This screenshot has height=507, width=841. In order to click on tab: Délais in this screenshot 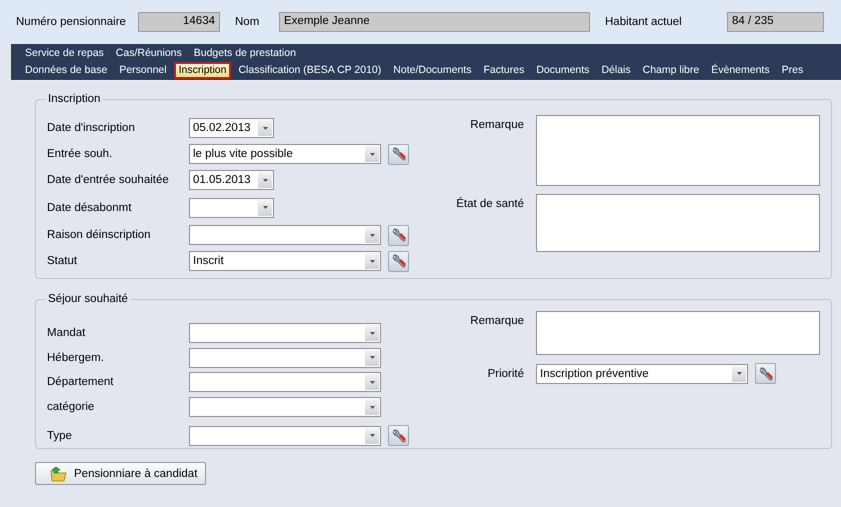, I will do `click(616, 70)`.